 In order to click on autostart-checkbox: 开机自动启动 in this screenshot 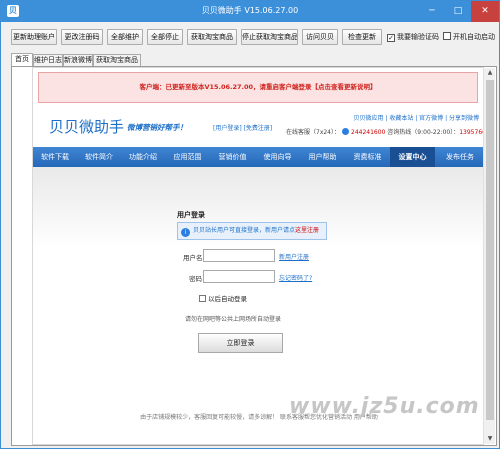, I will do `click(469, 38)`.